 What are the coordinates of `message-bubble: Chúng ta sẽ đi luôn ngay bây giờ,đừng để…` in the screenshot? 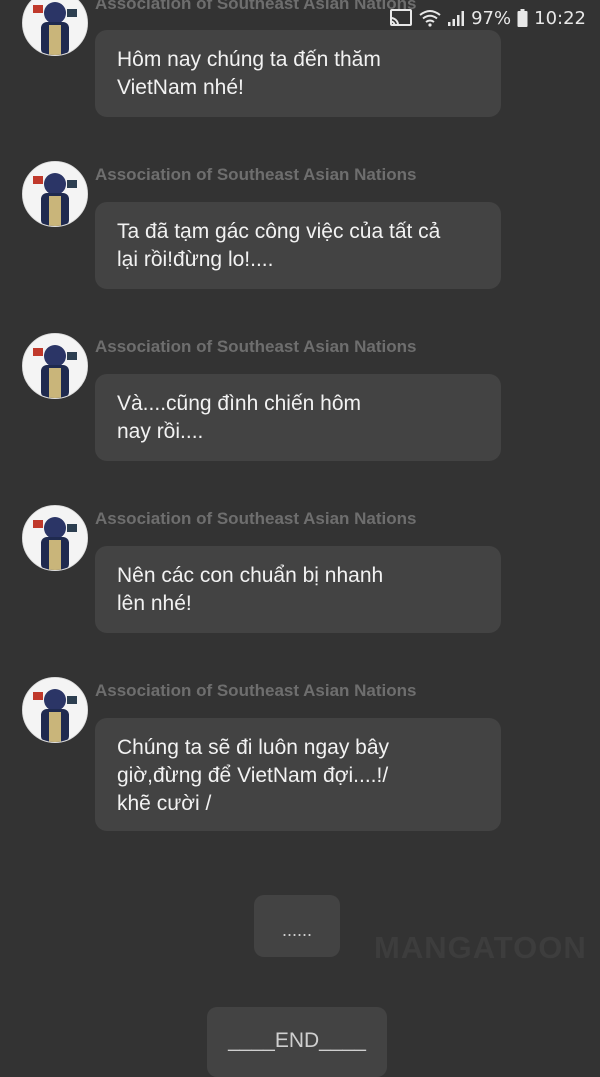 It's located at (298, 774).